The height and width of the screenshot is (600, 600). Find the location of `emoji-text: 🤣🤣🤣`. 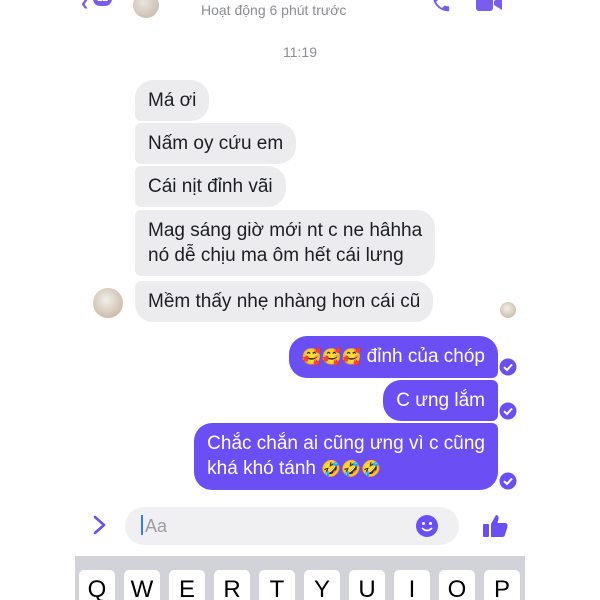

emoji-text: 🤣🤣🤣 is located at coordinates (351, 469).